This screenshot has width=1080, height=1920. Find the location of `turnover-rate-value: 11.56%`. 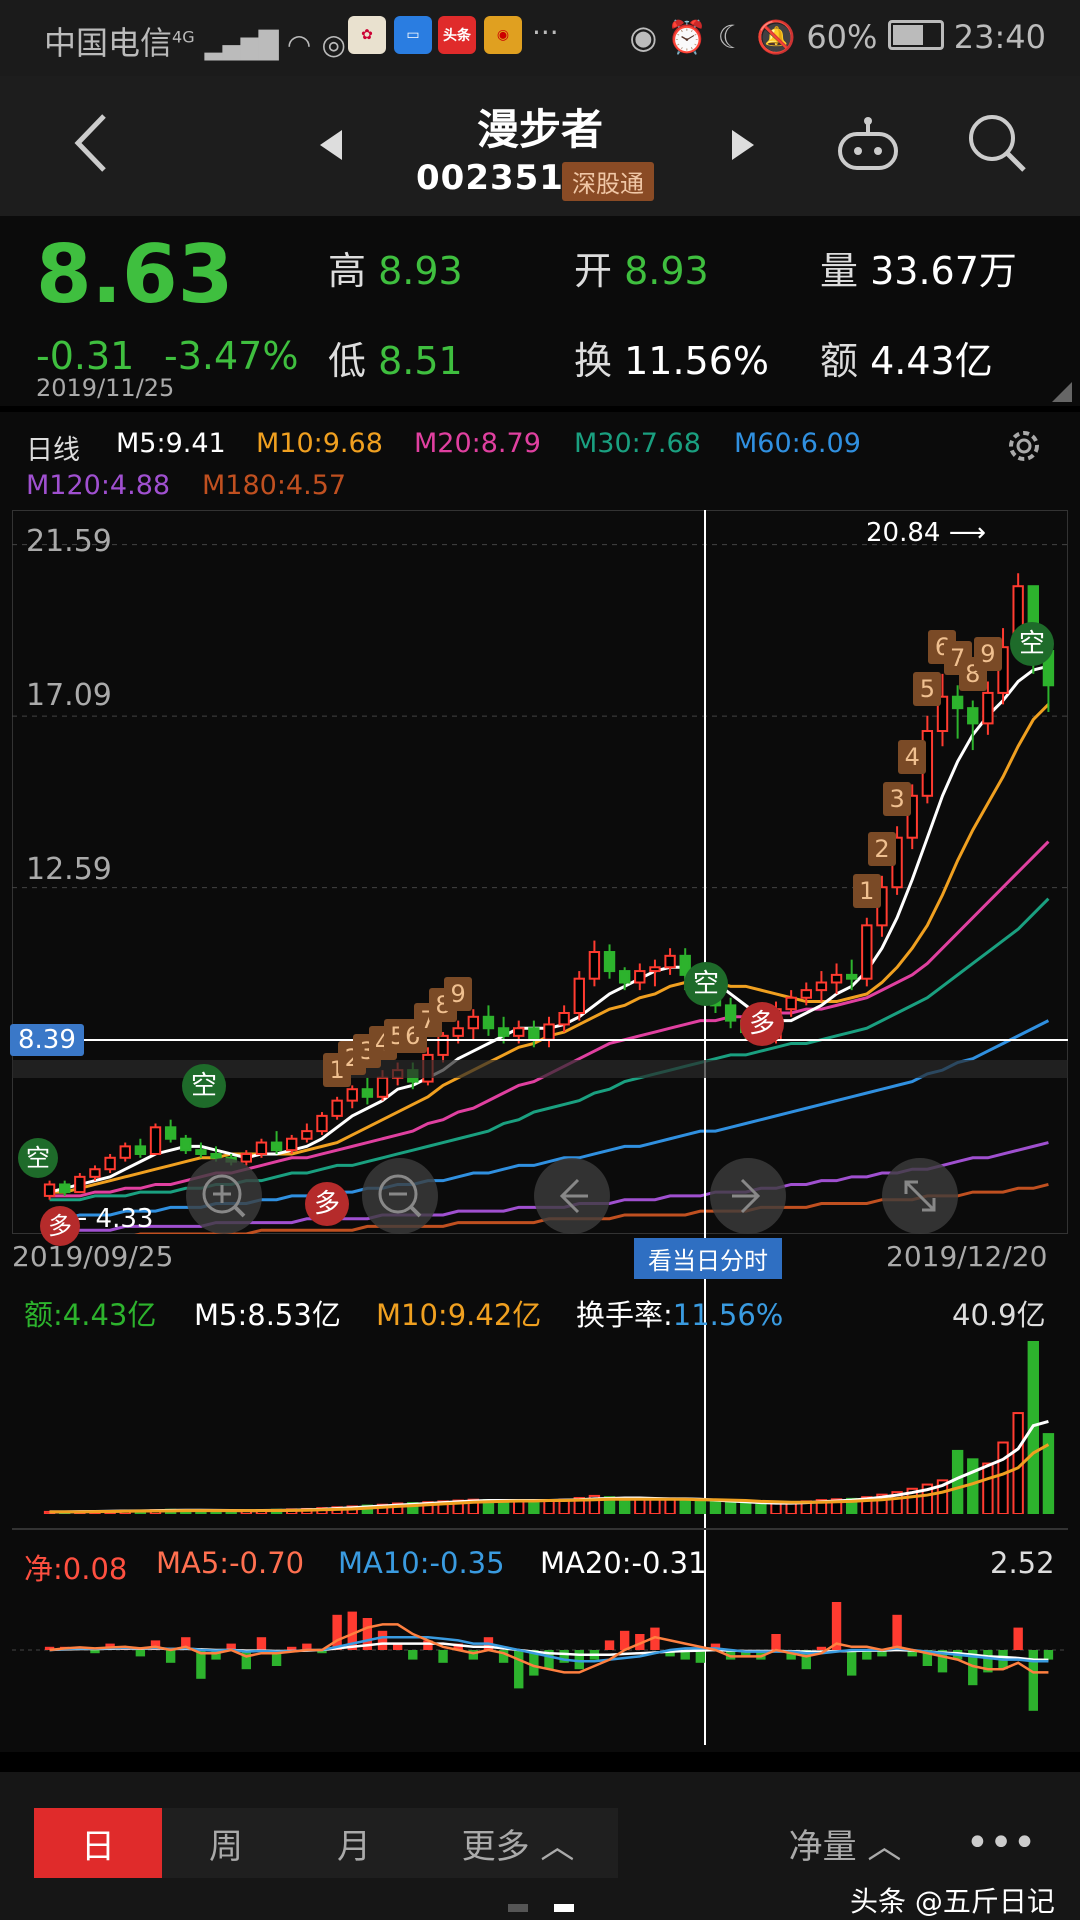

turnover-rate-value: 11.56% is located at coordinates (728, 1315).